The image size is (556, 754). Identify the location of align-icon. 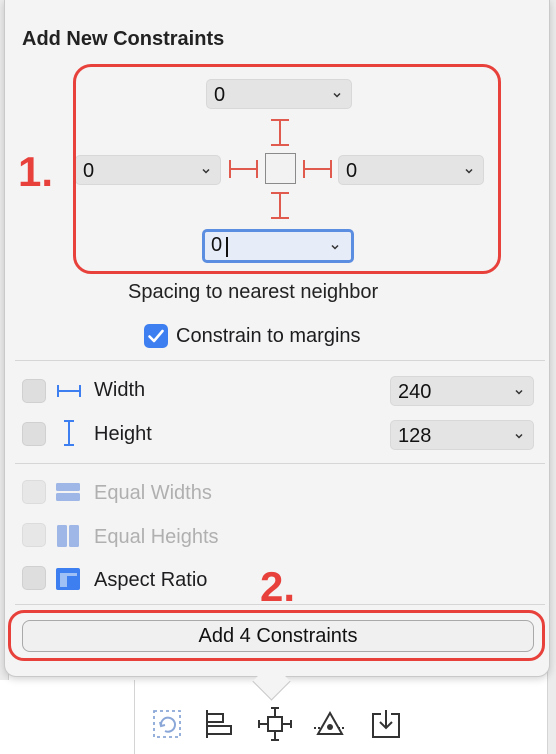
(219, 724).